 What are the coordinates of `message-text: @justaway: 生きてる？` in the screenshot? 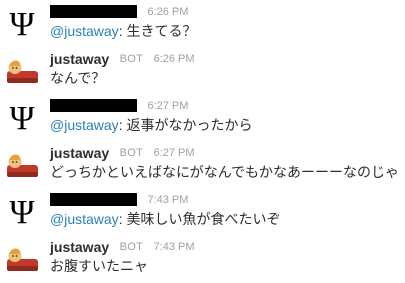 It's located at (123, 31).